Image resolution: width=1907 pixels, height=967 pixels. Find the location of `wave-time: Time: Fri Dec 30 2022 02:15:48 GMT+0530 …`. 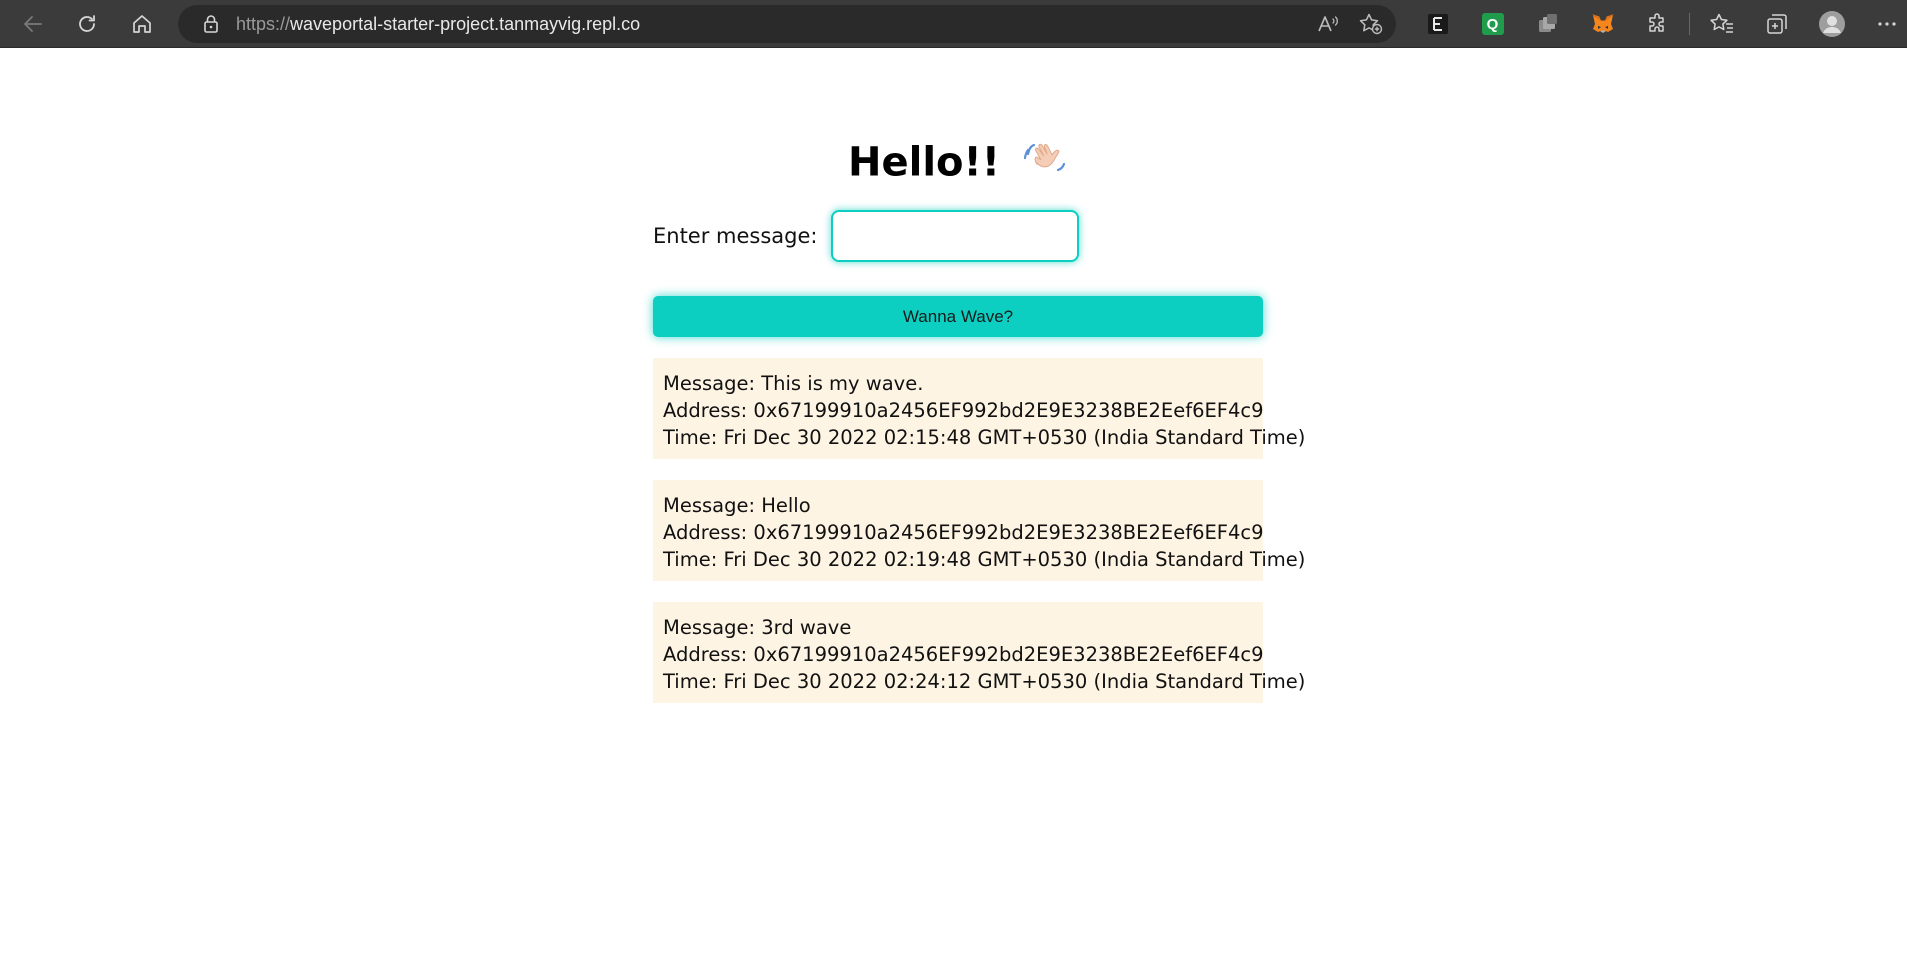

wave-time: Time: Fri Dec 30 2022 02:15:48 GMT+0530 … is located at coordinates (984, 437).